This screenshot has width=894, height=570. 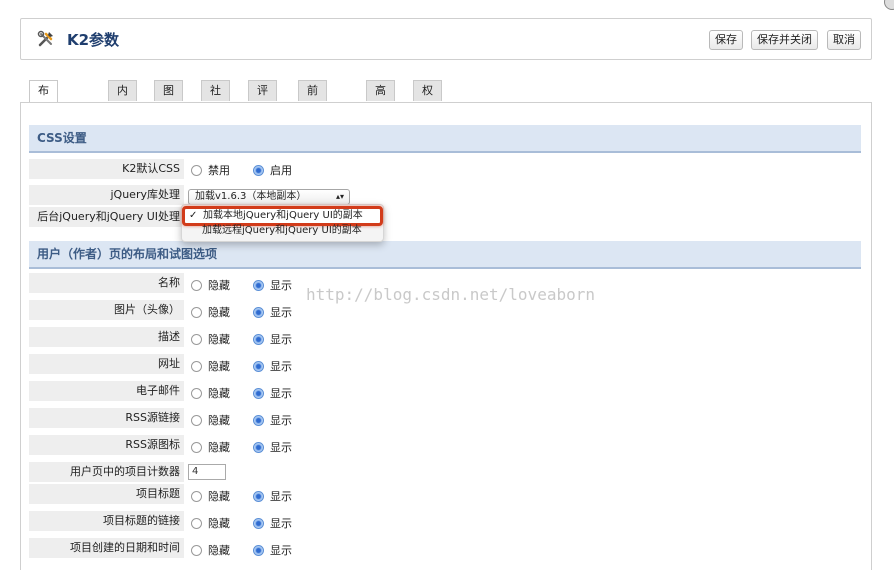 I want to click on tools-icon, so click(x=45, y=38).